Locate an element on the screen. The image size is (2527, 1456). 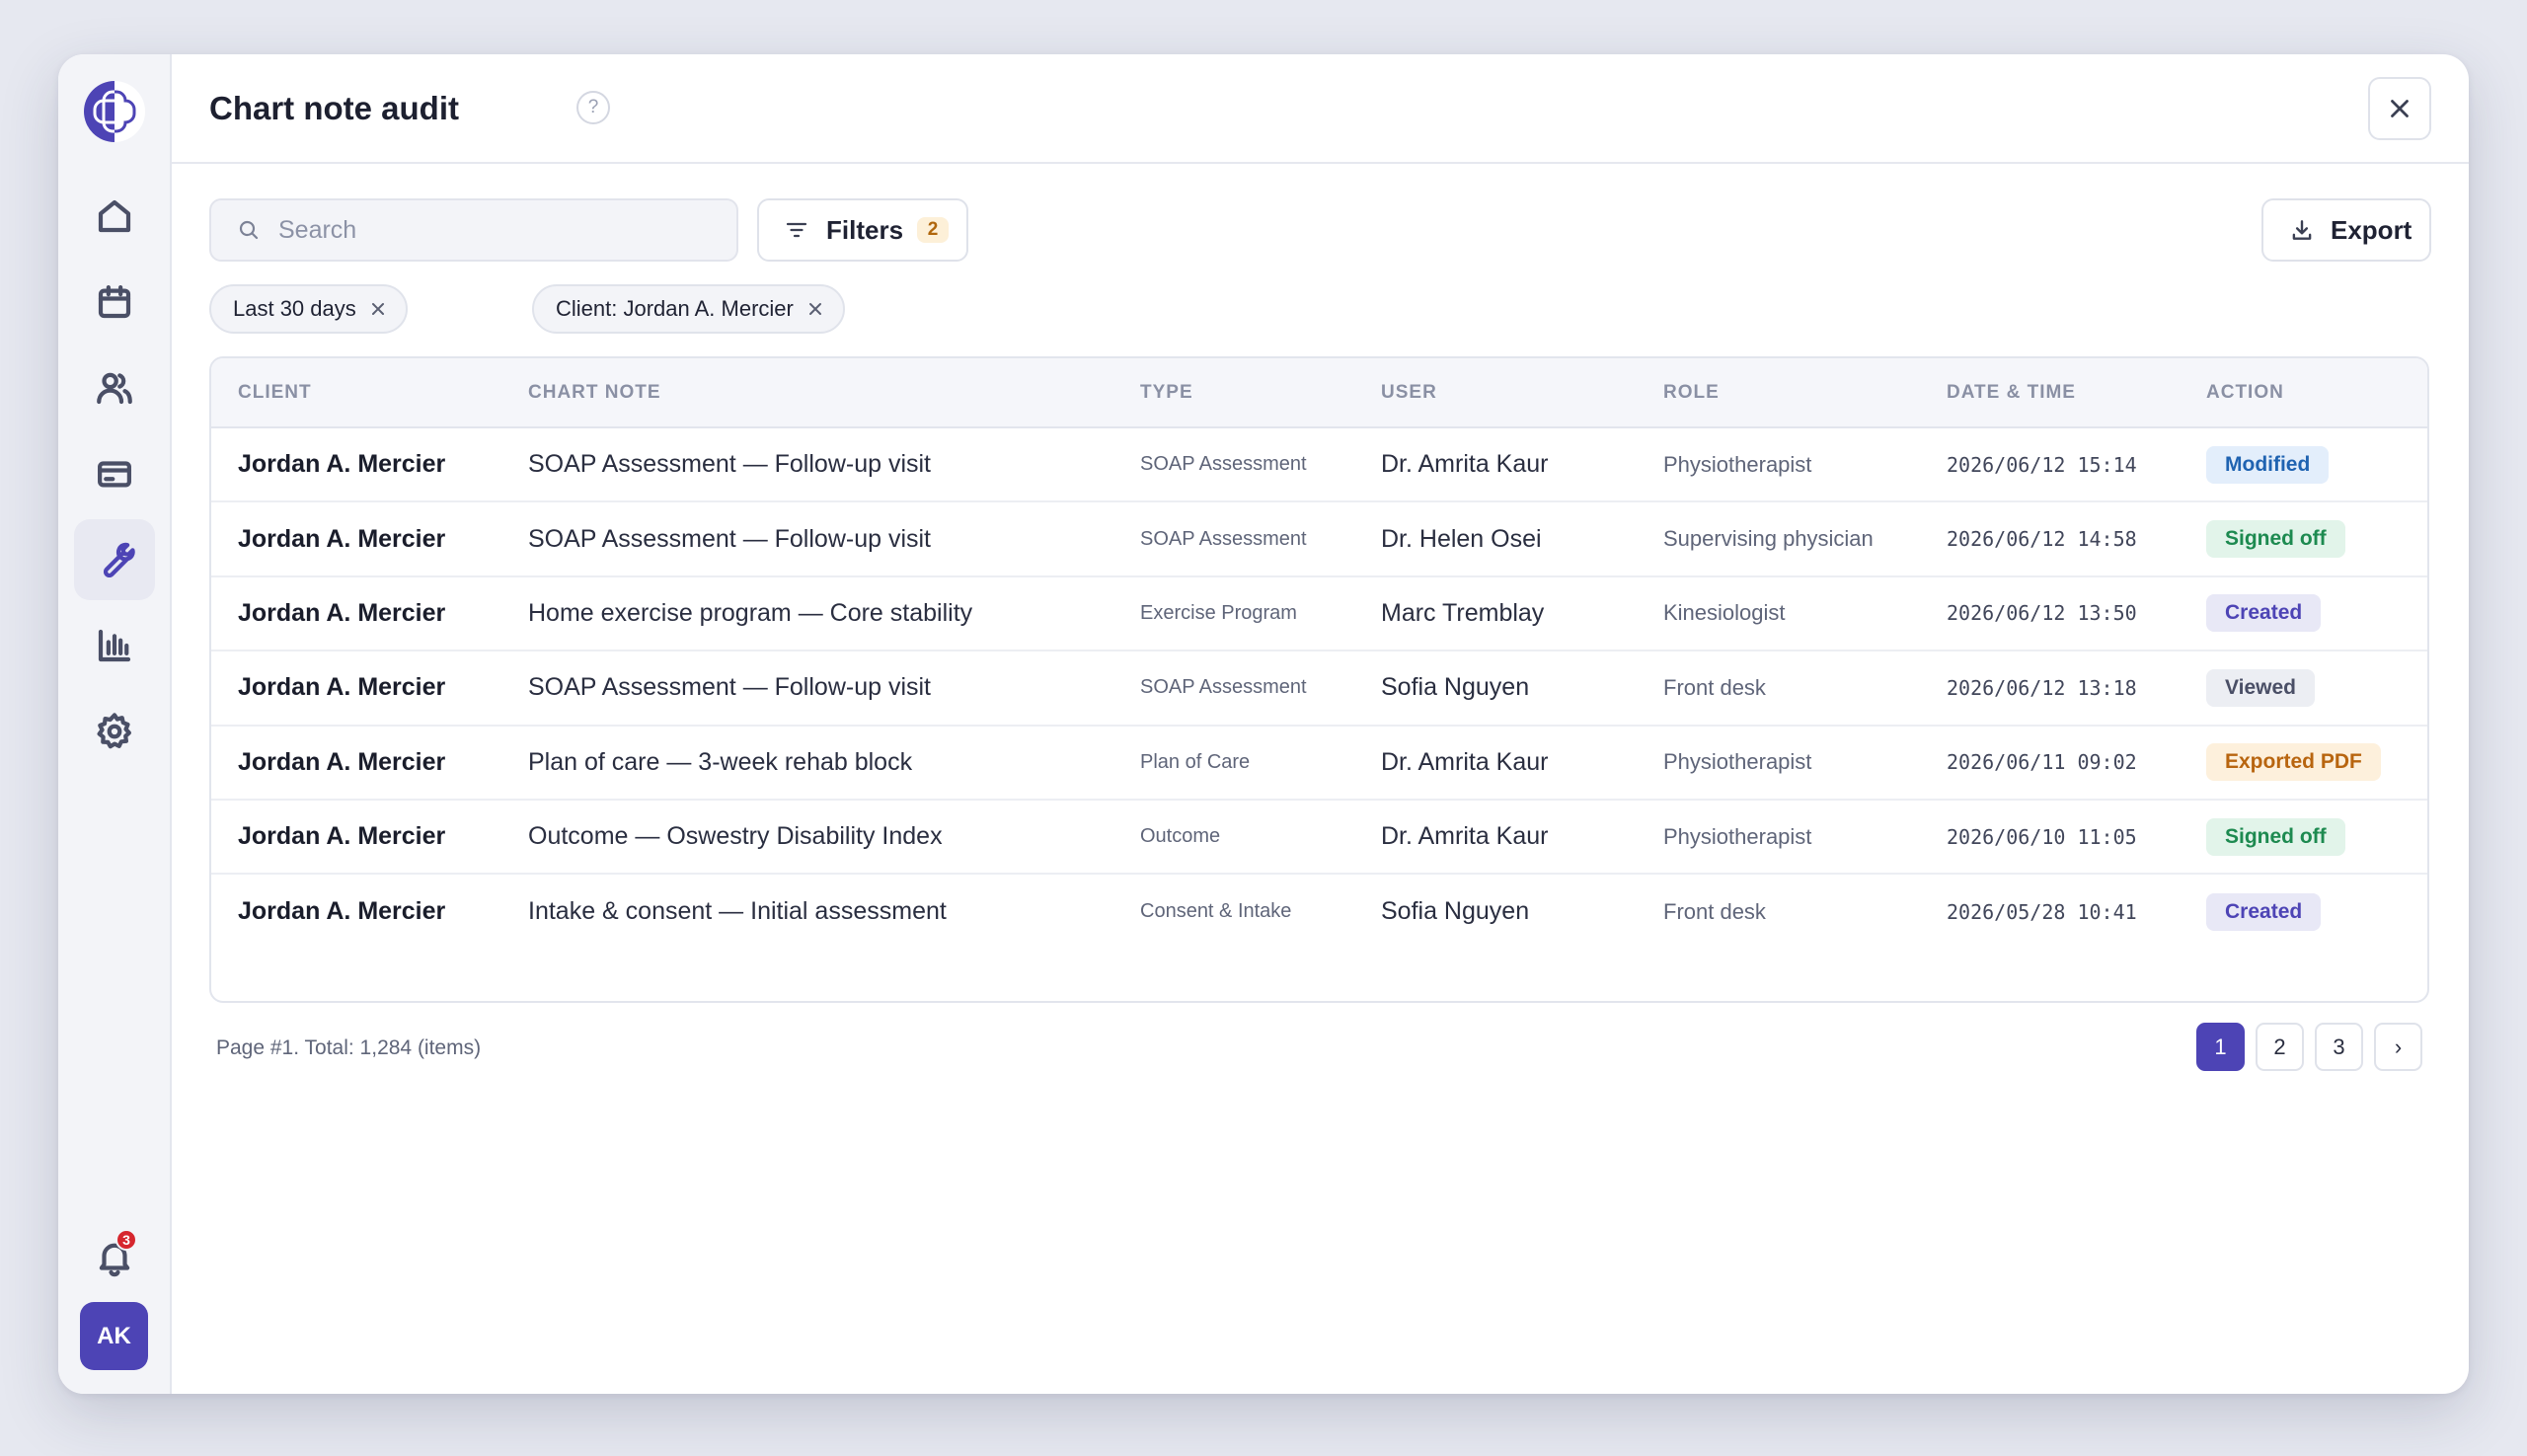
home-icon is located at coordinates (114, 216).